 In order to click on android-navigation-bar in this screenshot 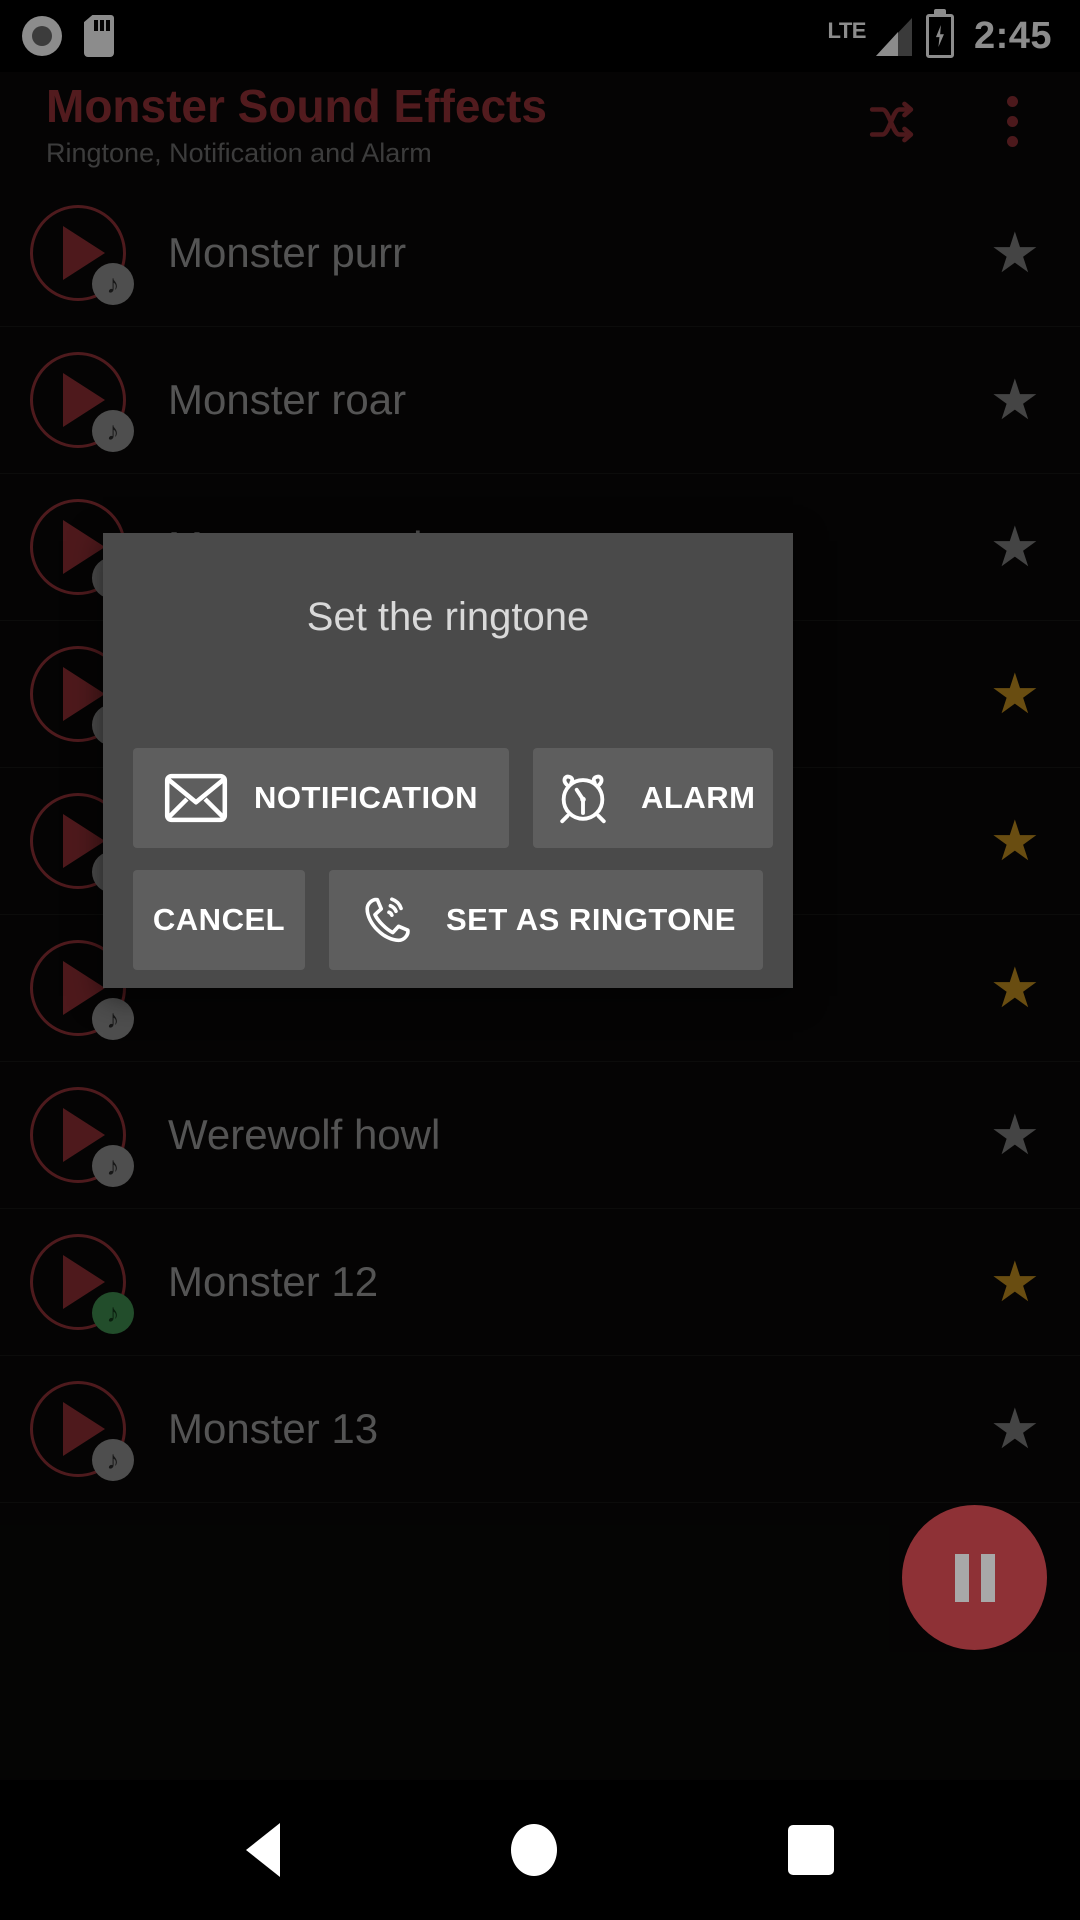, I will do `click(540, 1850)`.